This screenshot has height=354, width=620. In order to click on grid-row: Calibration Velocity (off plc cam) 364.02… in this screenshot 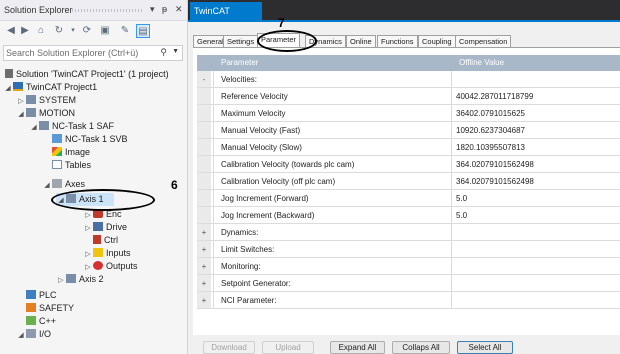, I will do `click(408, 181)`.